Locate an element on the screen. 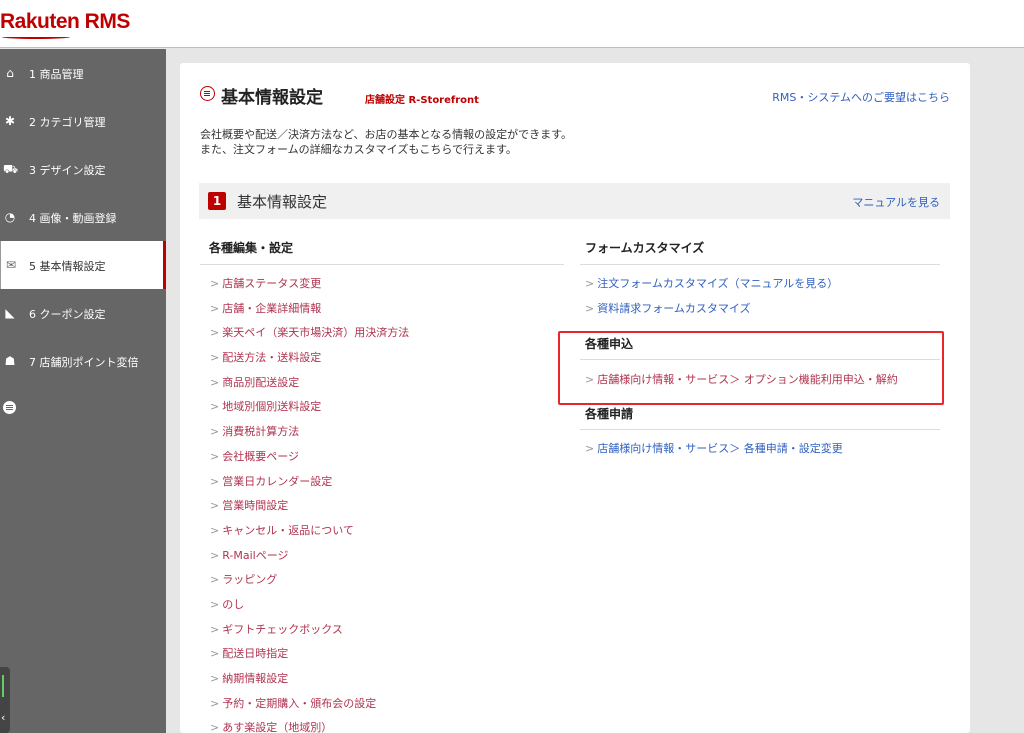 The width and height of the screenshot is (1024, 733). link-item: > ギフトチェックボックス is located at coordinates (309, 633).